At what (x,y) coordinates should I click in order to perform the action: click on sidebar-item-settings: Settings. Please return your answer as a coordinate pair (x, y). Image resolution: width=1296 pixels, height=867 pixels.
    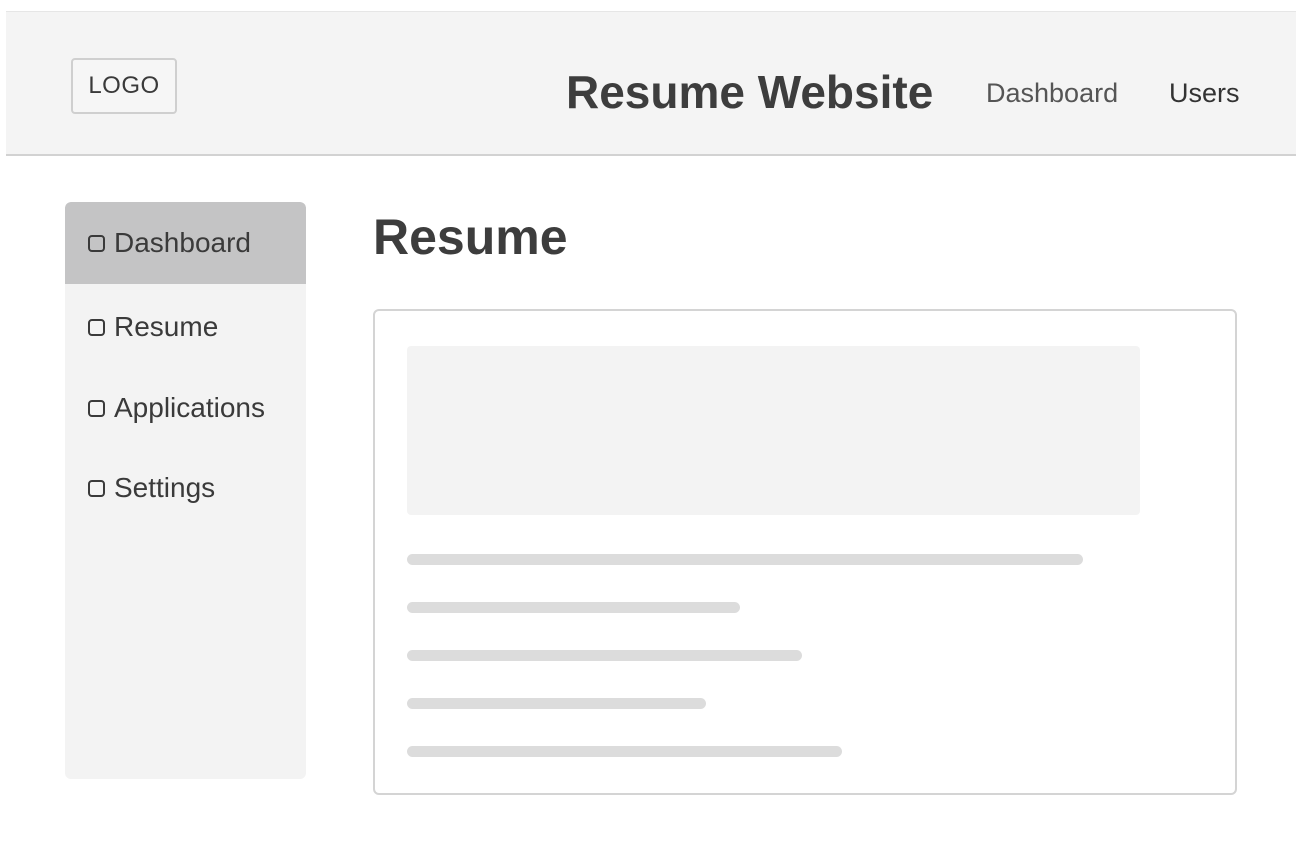
    Looking at the image, I should click on (185, 488).